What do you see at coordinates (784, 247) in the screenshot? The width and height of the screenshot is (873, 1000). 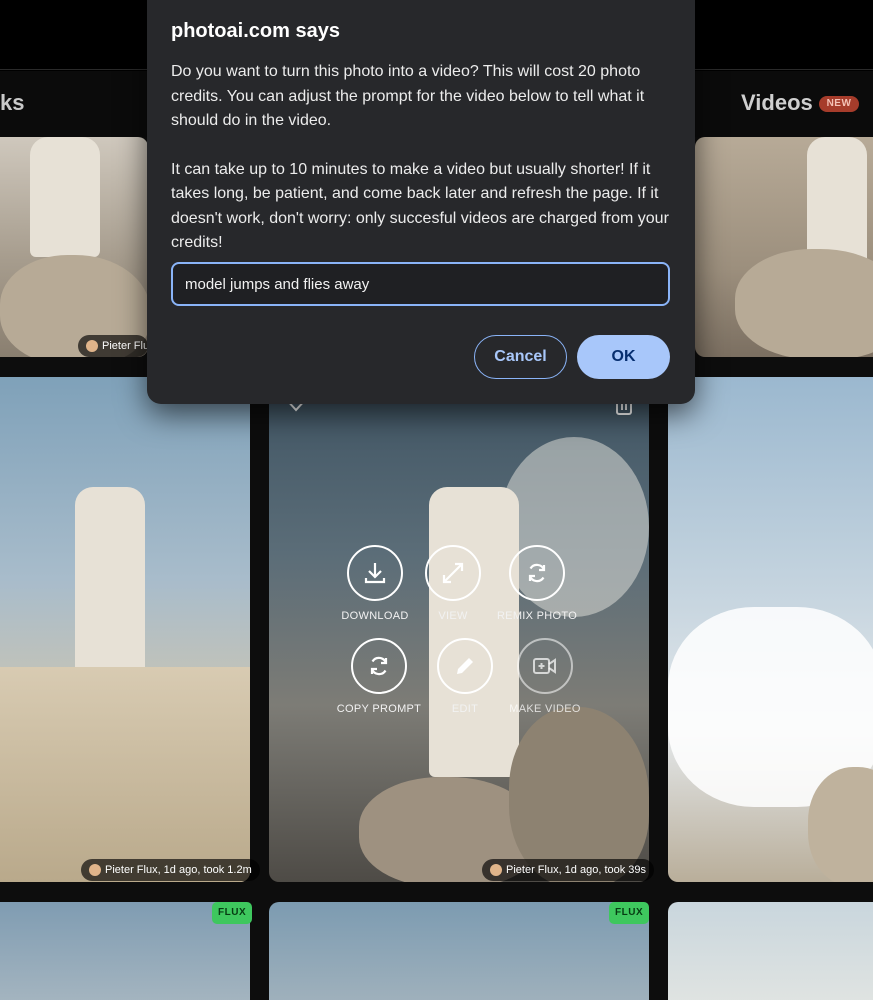 I see `photo-card-top-right` at bounding box center [784, 247].